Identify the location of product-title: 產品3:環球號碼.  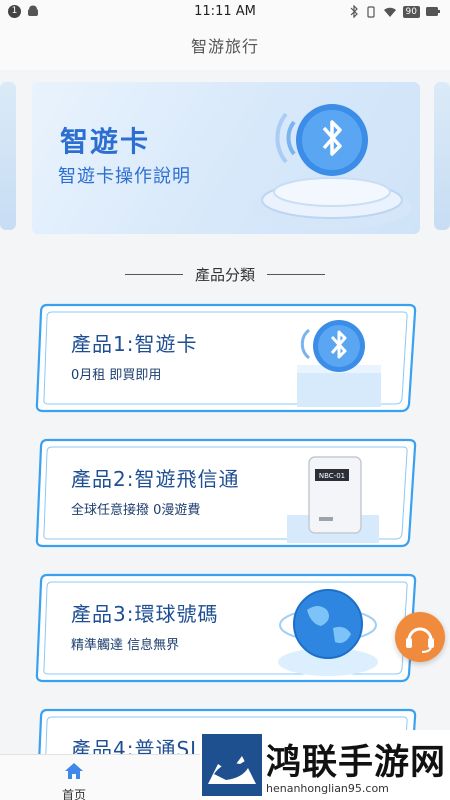
(145, 614).